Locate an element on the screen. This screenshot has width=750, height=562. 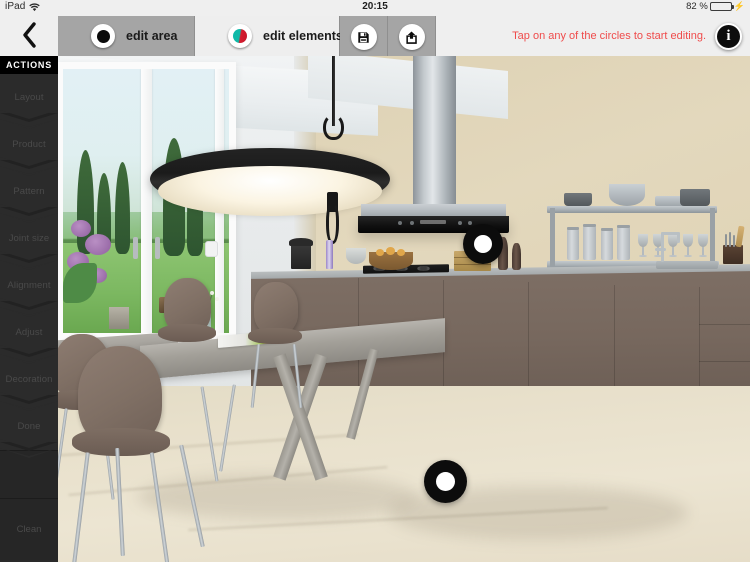
pendant-lamp-drop is located at coordinates (332, 223).